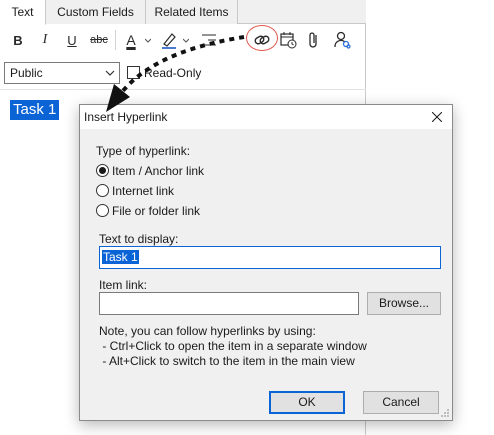 The image size is (494, 435). What do you see at coordinates (99, 40) in the screenshot?
I see `strikethrough-button: abc` at bounding box center [99, 40].